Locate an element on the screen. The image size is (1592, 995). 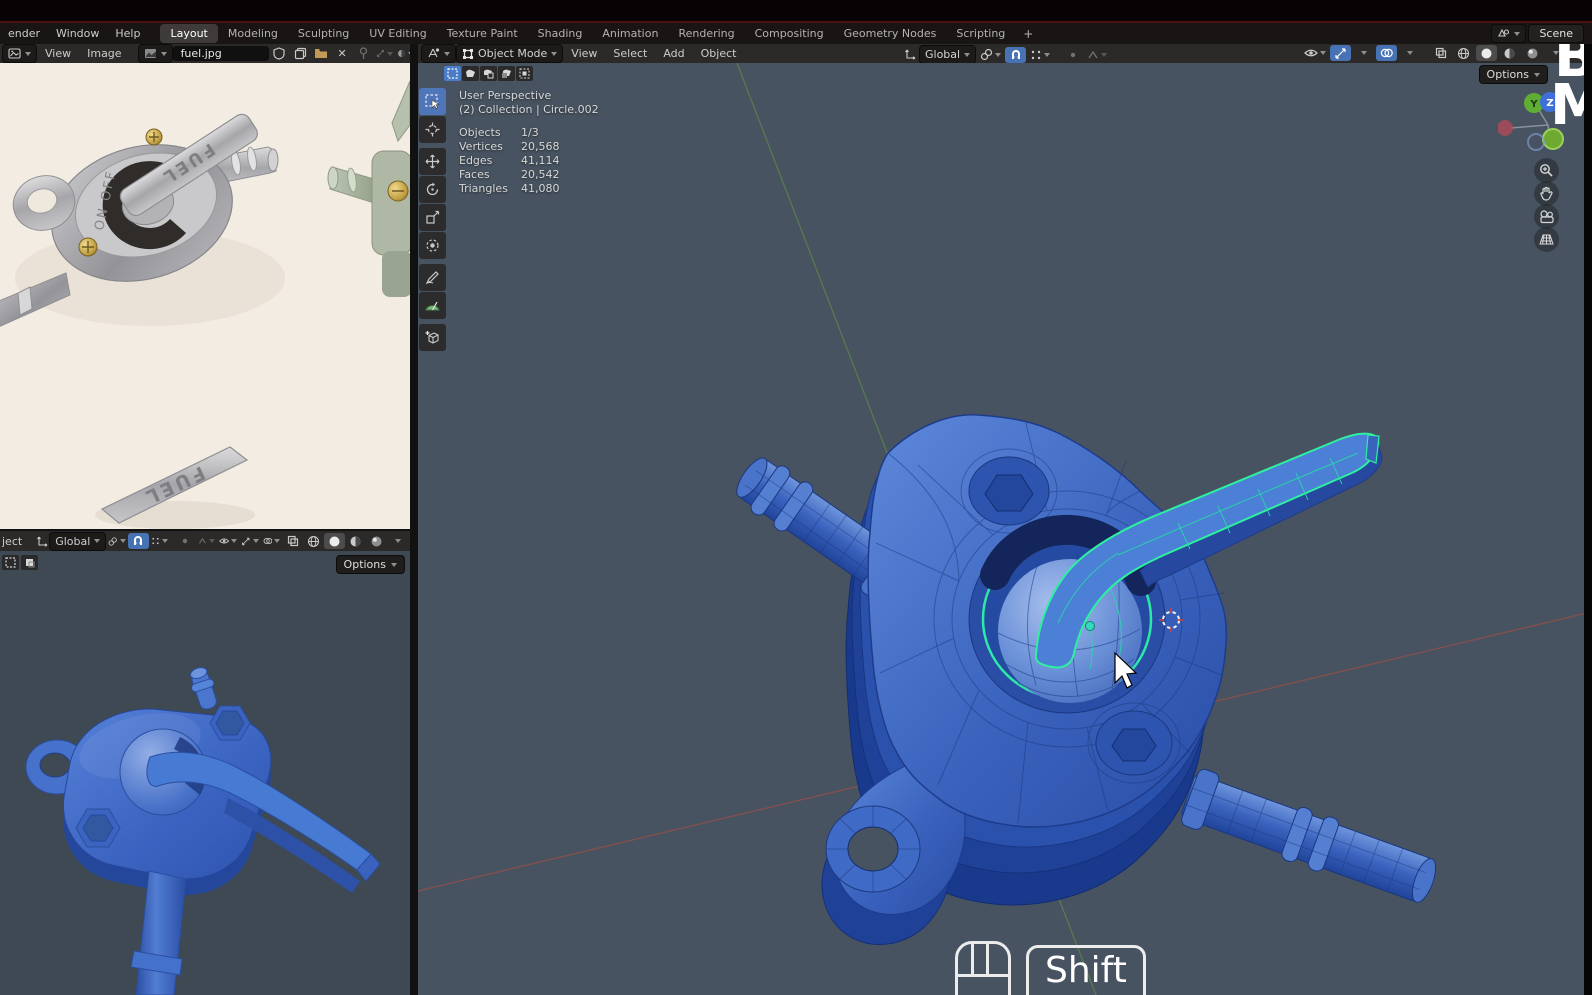
zoom-button is located at coordinates (1546, 170).